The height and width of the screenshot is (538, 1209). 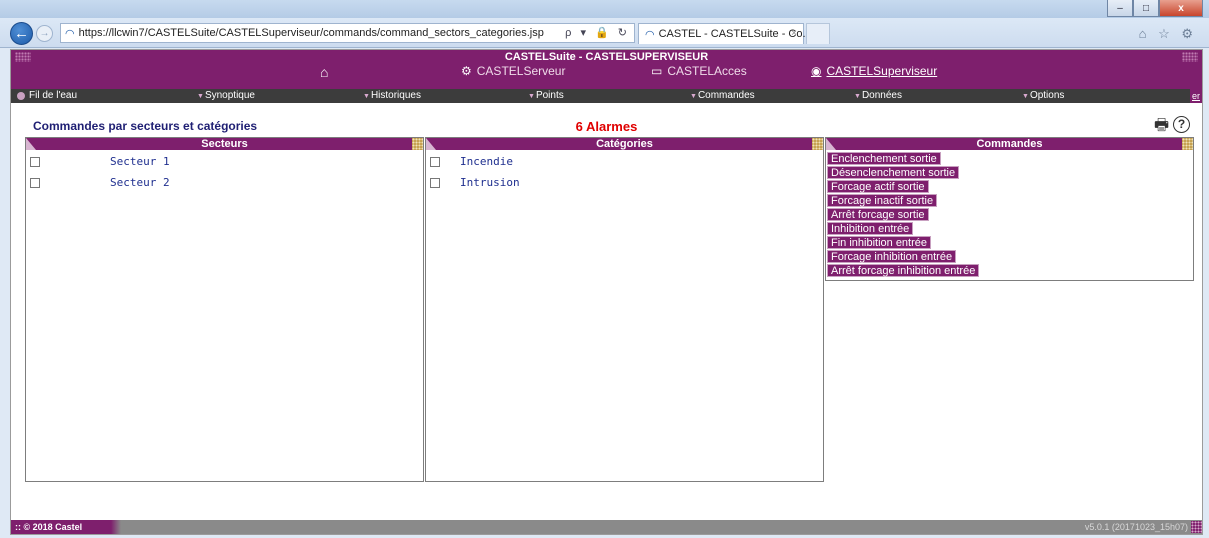 I want to click on maximize-button: □, so click(x=1146, y=8).